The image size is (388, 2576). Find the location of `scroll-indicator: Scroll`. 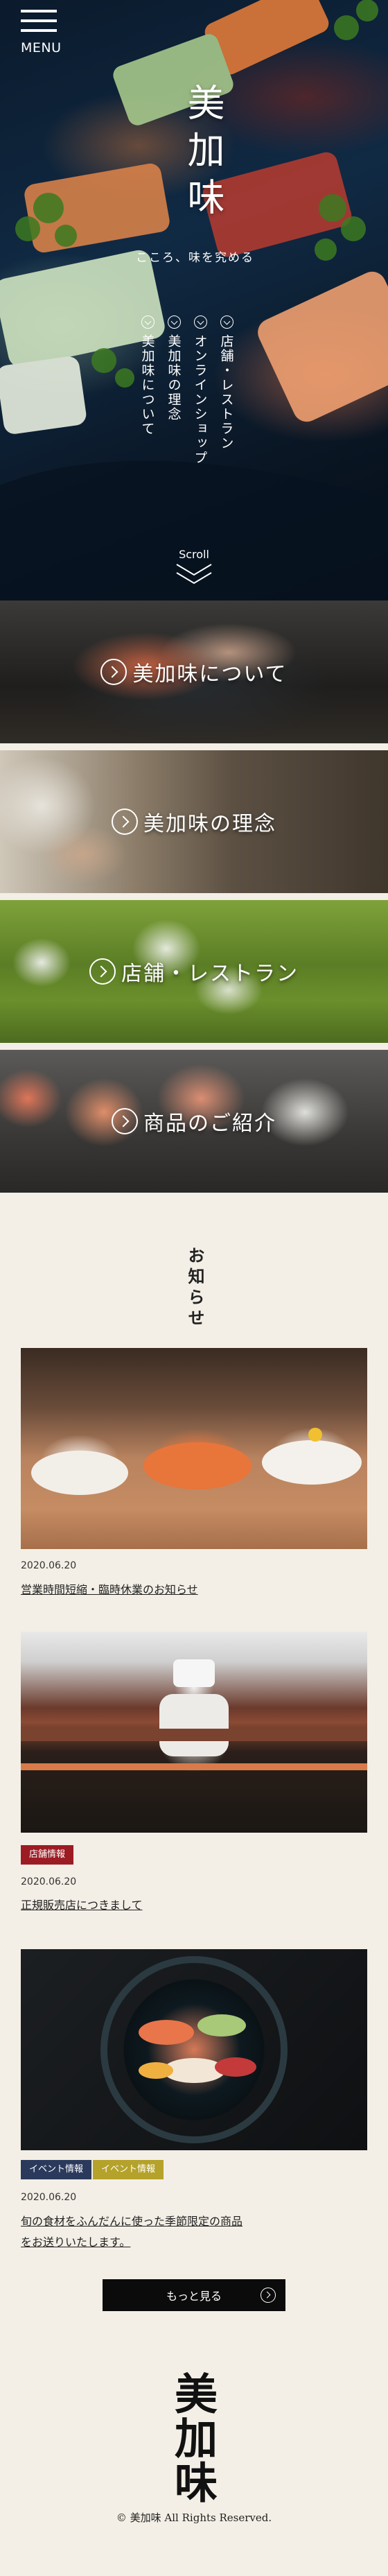

scroll-indicator: Scroll is located at coordinates (194, 567).